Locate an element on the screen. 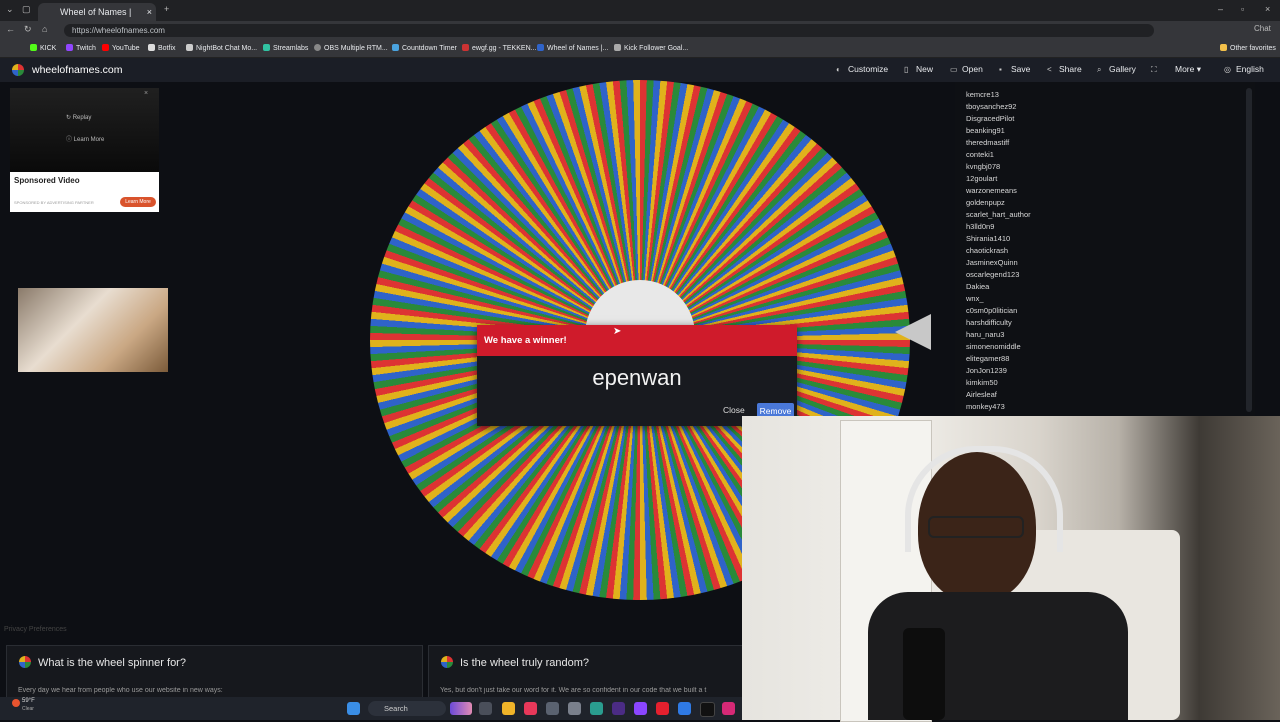 This screenshot has width=1280, height=722. names-scrollbar is located at coordinates (1249, 250).